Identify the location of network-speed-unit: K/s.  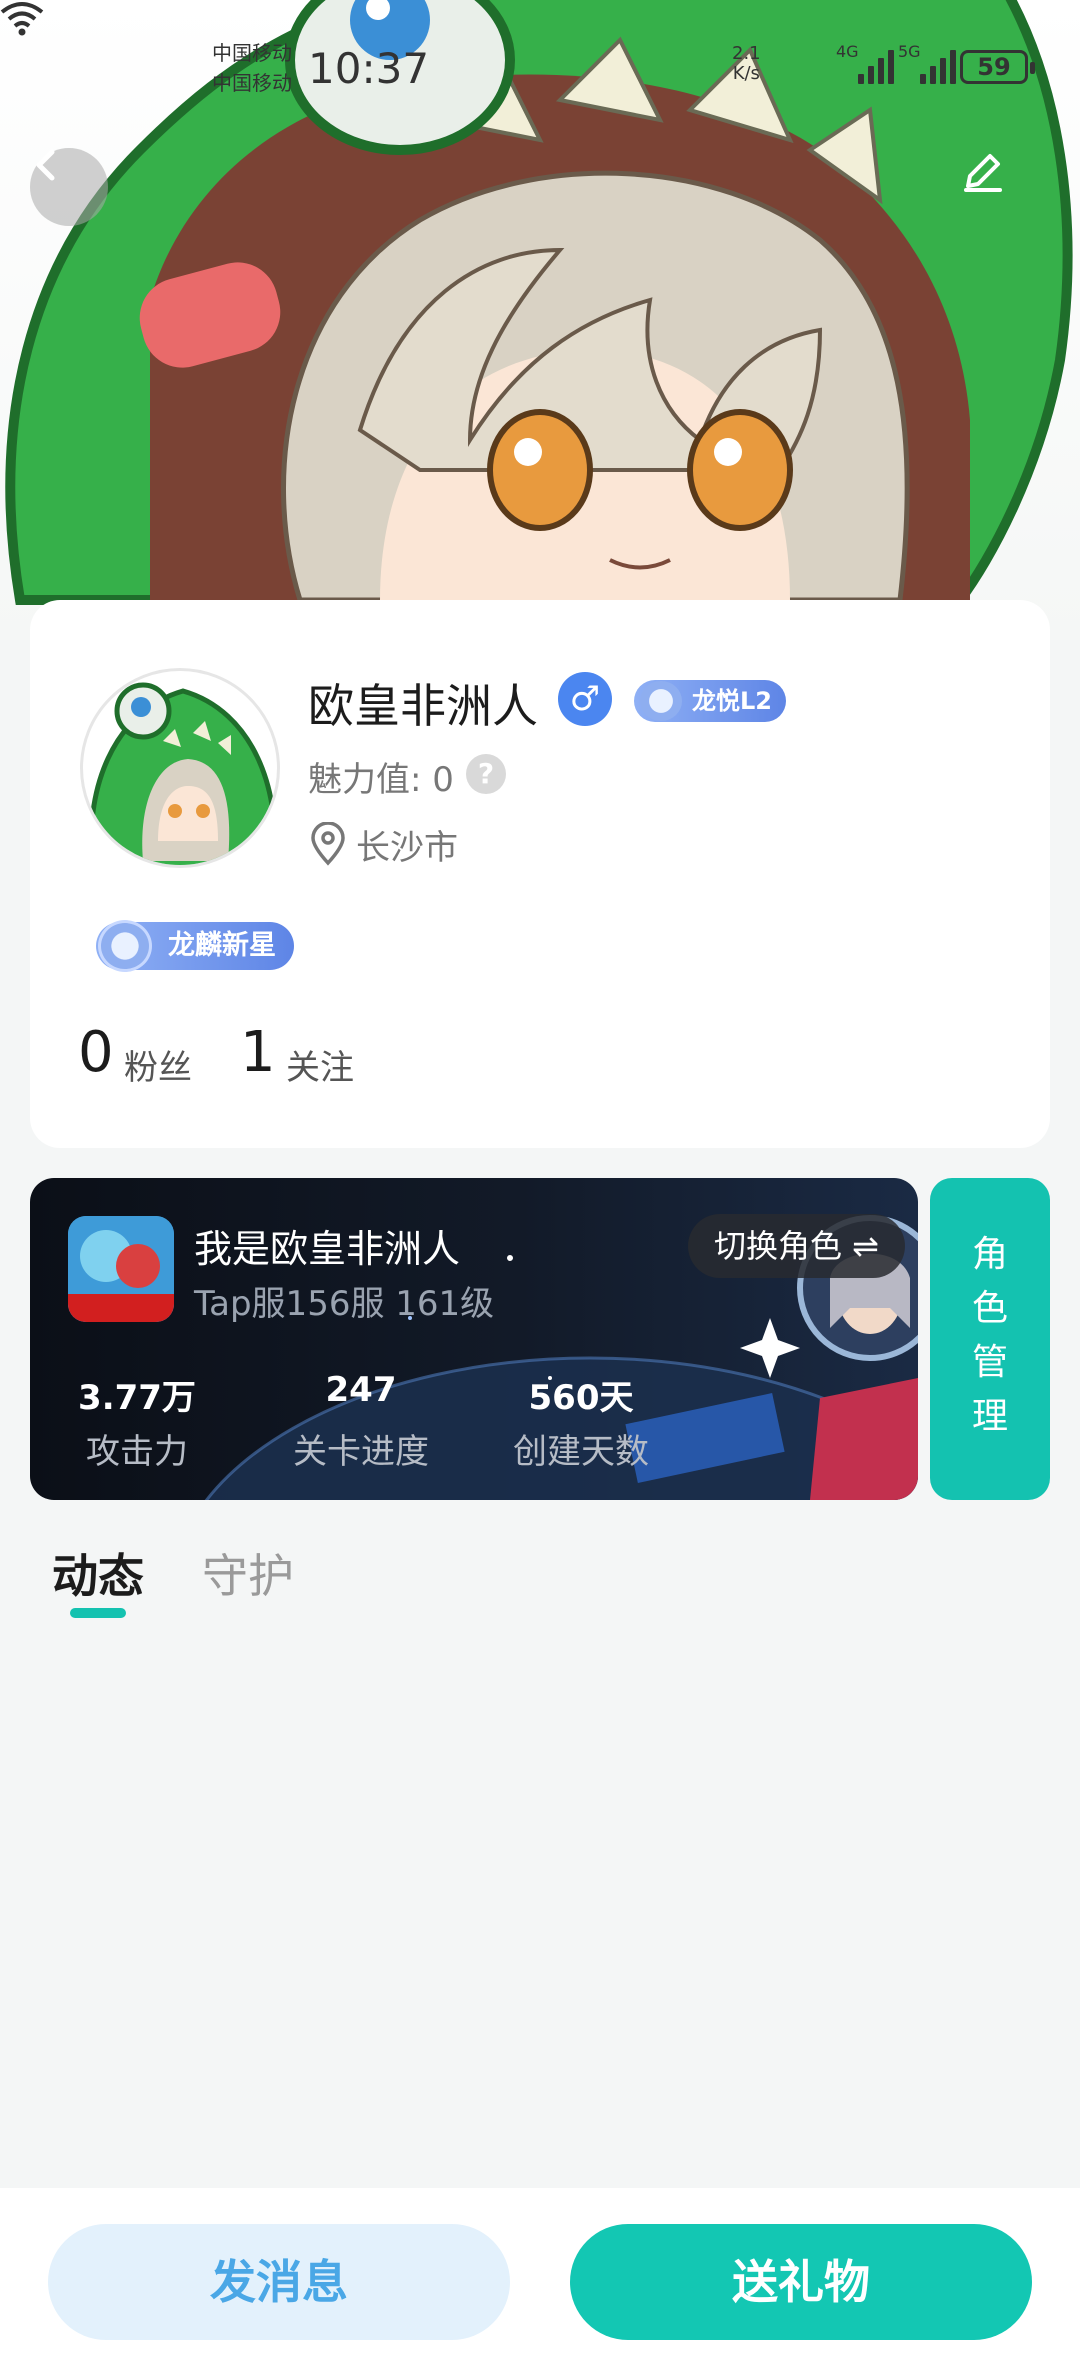
(746, 73).